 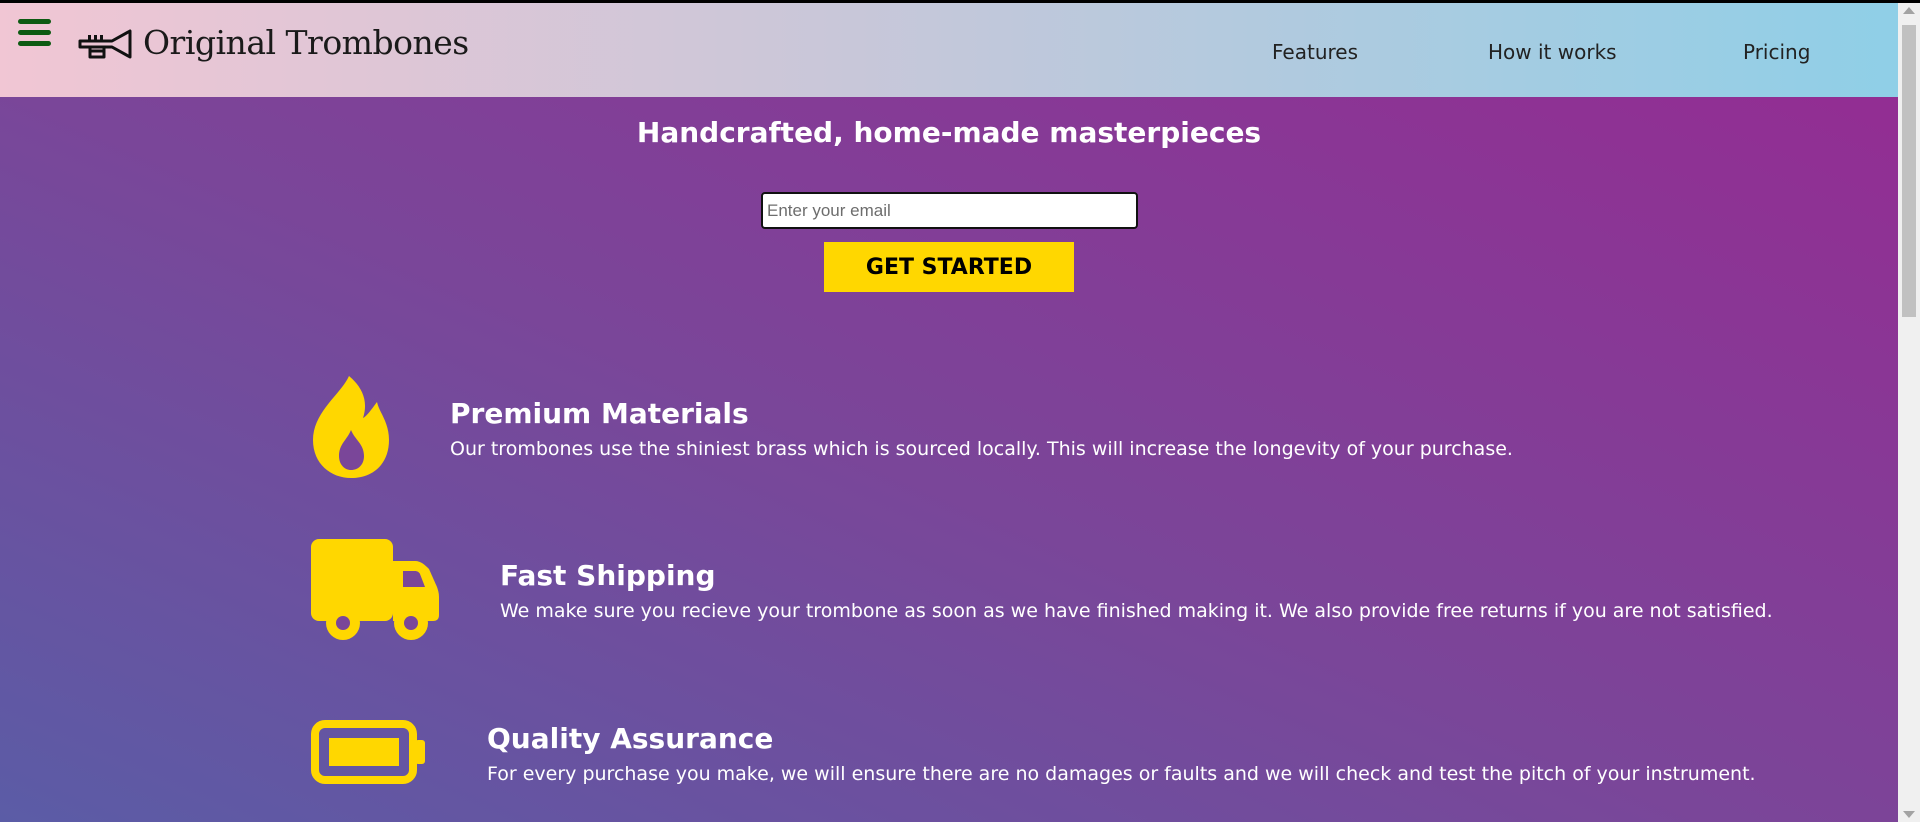 What do you see at coordinates (105, 44) in the screenshot?
I see `trumpet-logo-icon` at bounding box center [105, 44].